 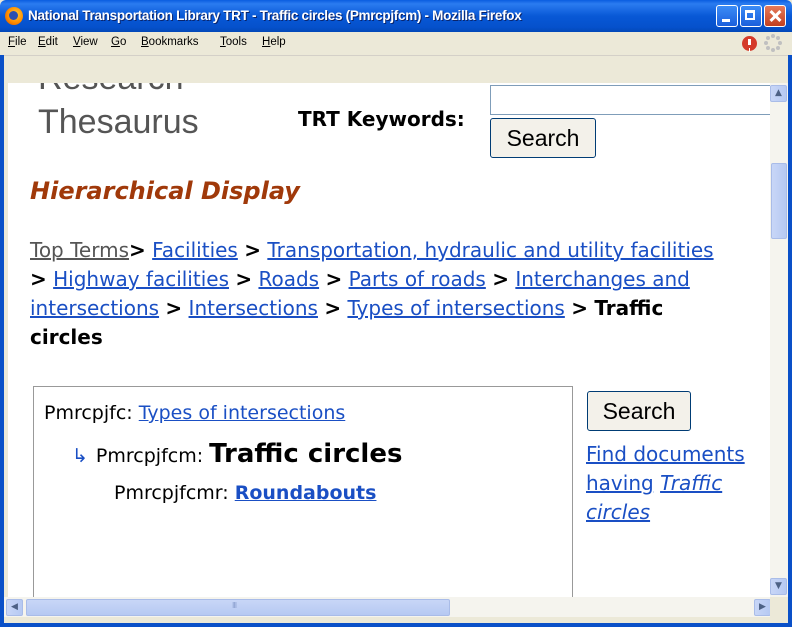 I want to click on horizontal-scrollbar: ◀ ▶, so click(x=387, y=607).